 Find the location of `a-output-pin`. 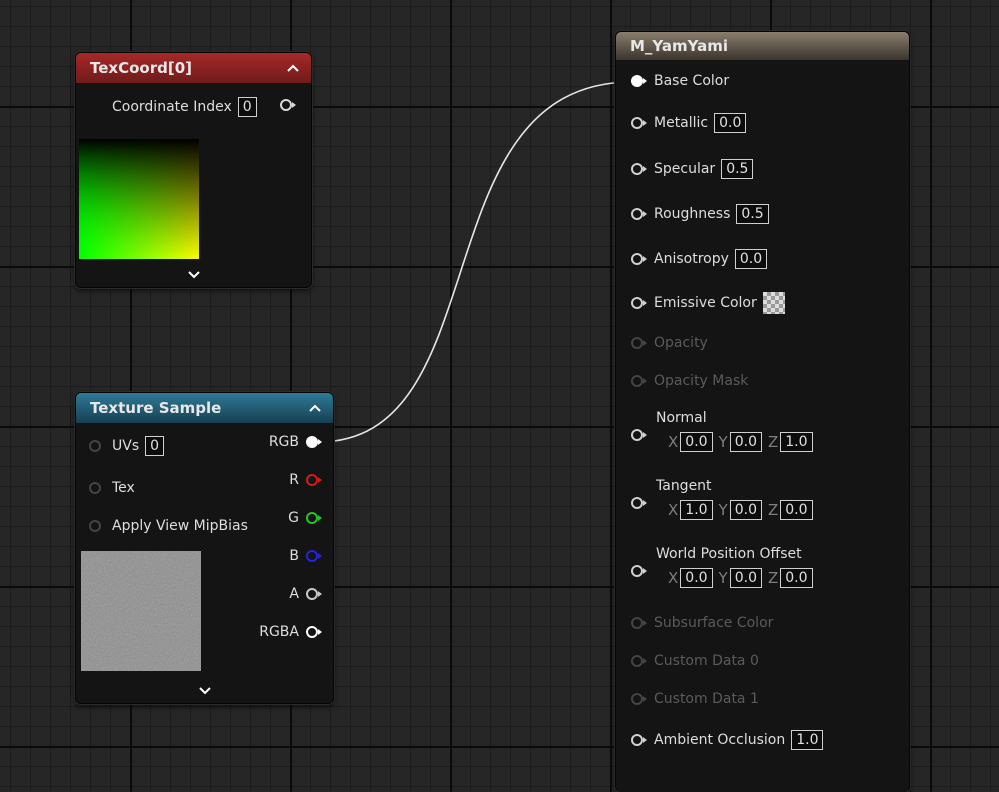

a-output-pin is located at coordinates (314, 594).